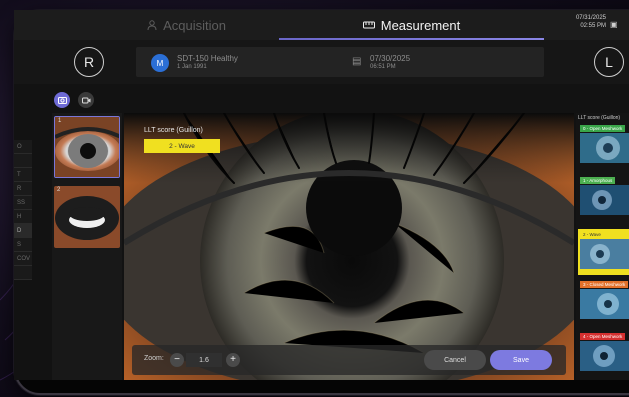  I want to click on reference-item-selected: 2 - Wave, so click(603, 252).